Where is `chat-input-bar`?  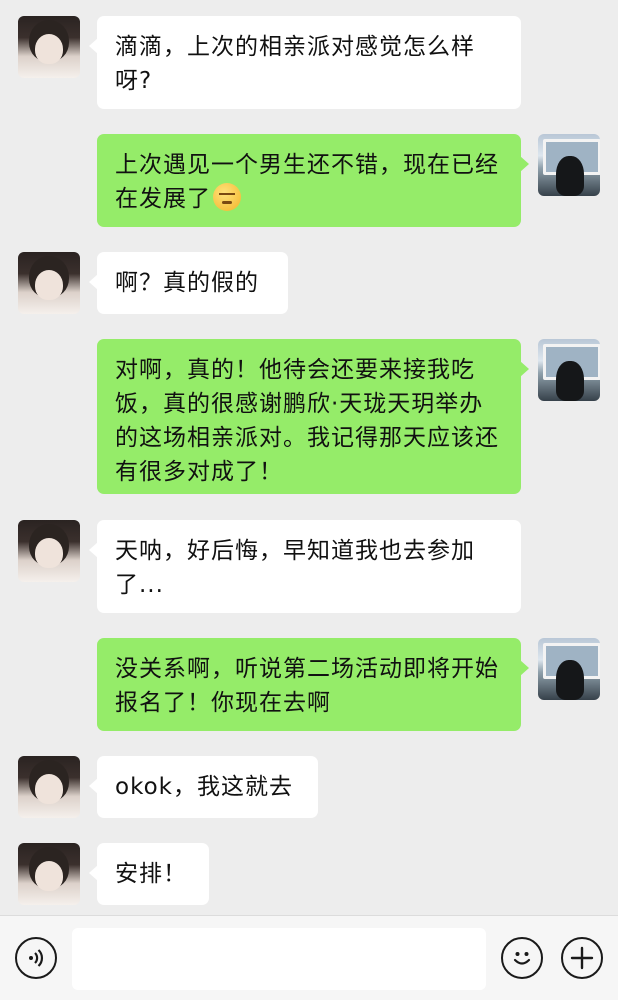
chat-input-bar is located at coordinates (309, 957).